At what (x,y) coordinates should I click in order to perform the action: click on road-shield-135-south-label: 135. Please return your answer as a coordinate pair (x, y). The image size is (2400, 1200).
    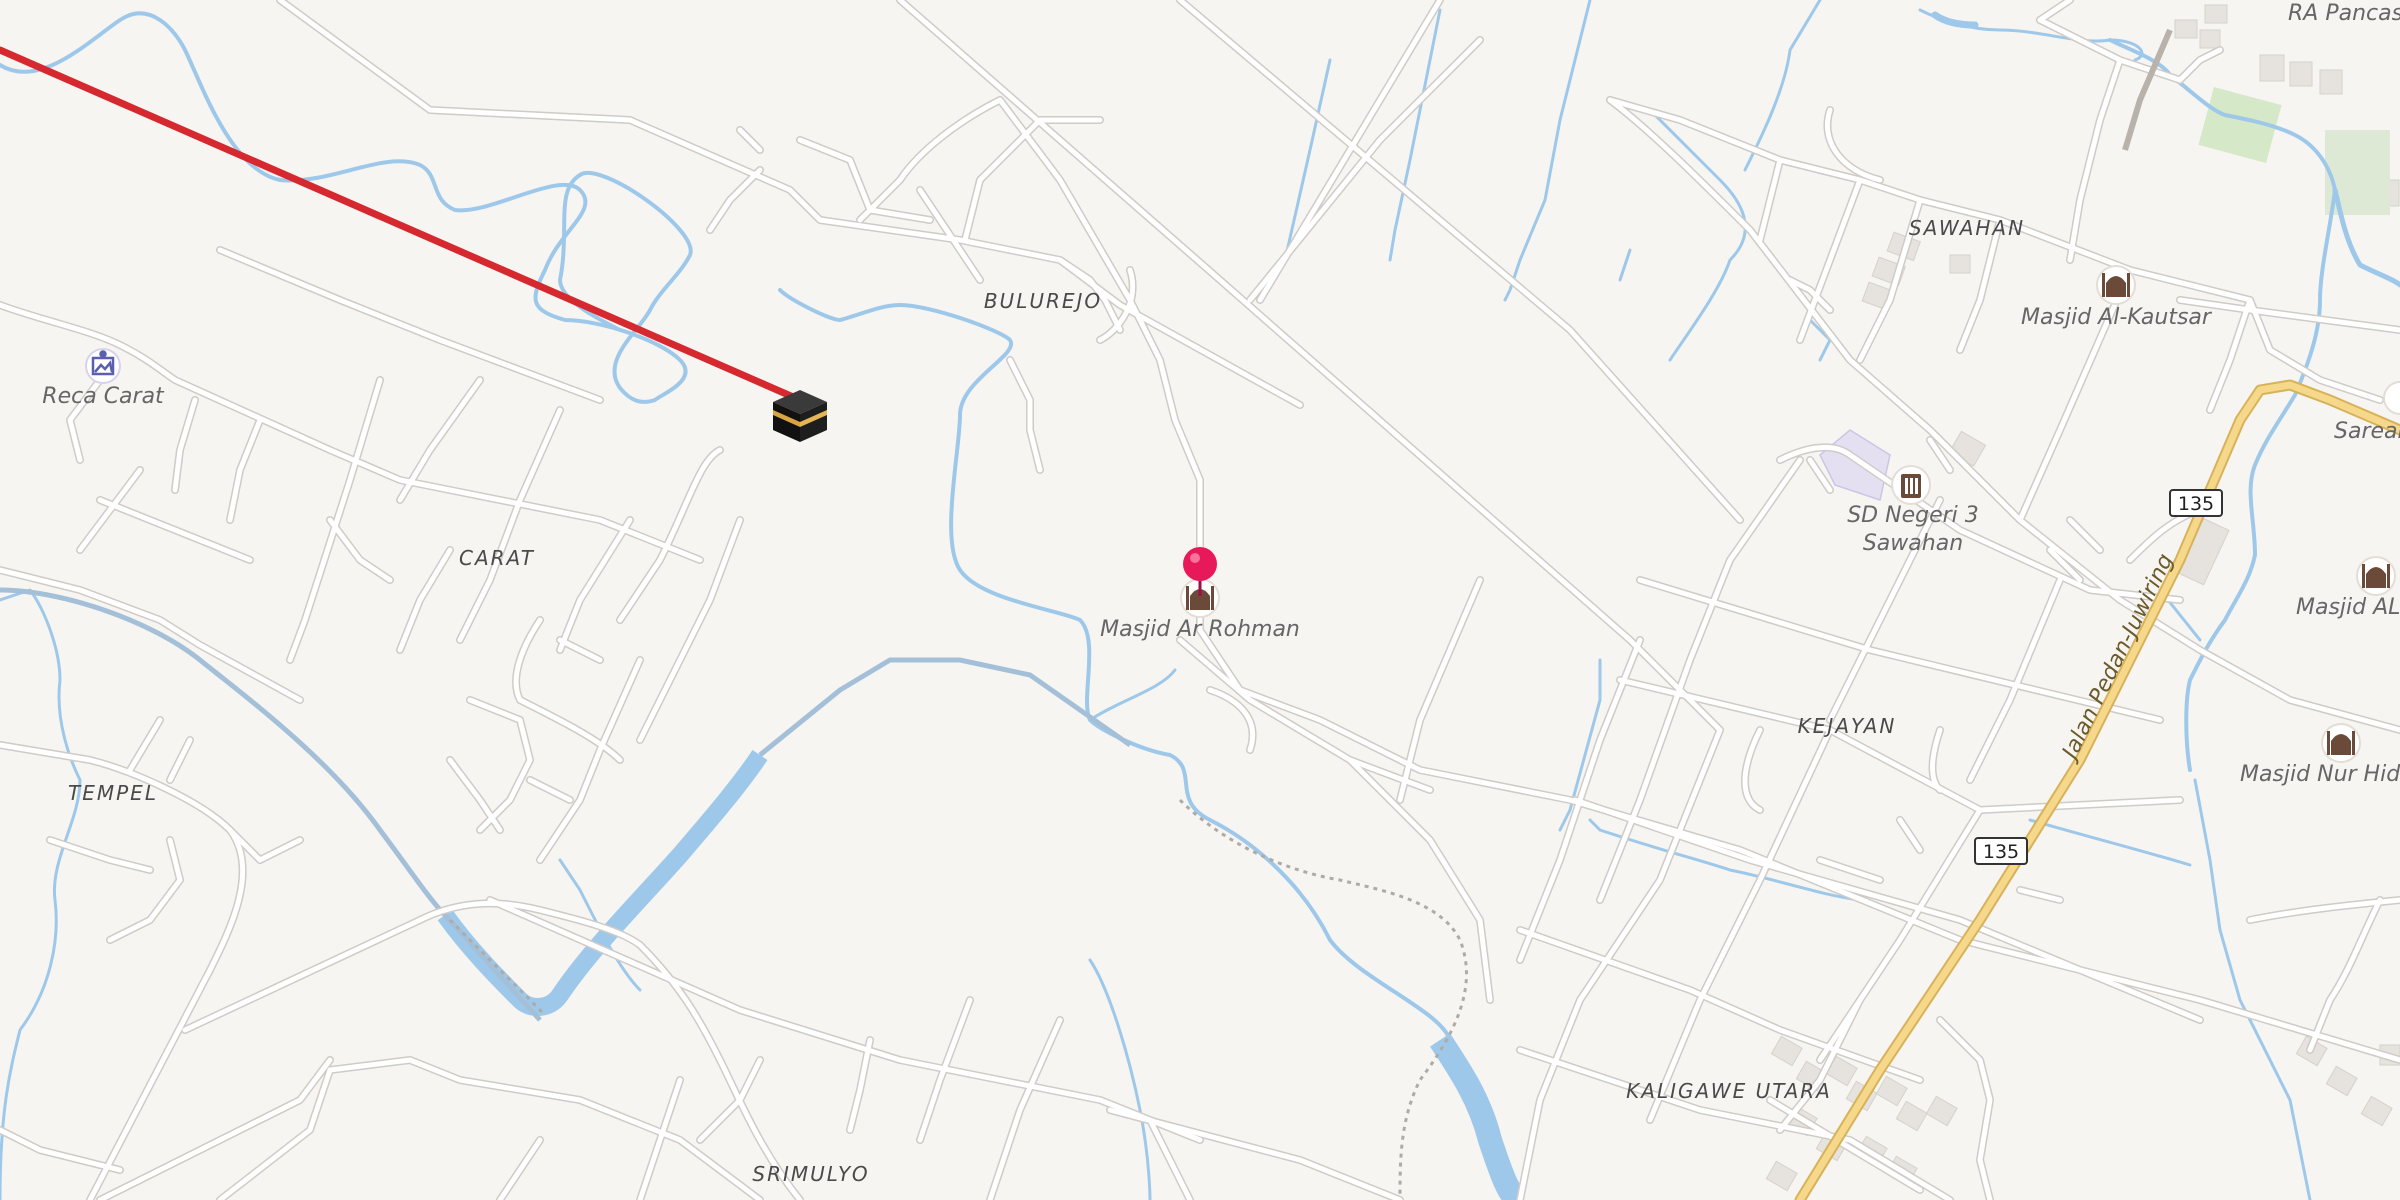
    Looking at the image, I should click on (2001, 852).